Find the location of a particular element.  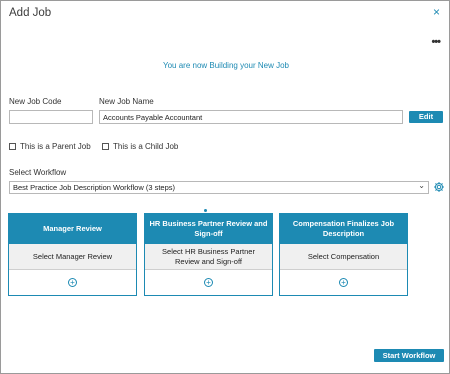

job-code-field is located at coordinates (51, 117).